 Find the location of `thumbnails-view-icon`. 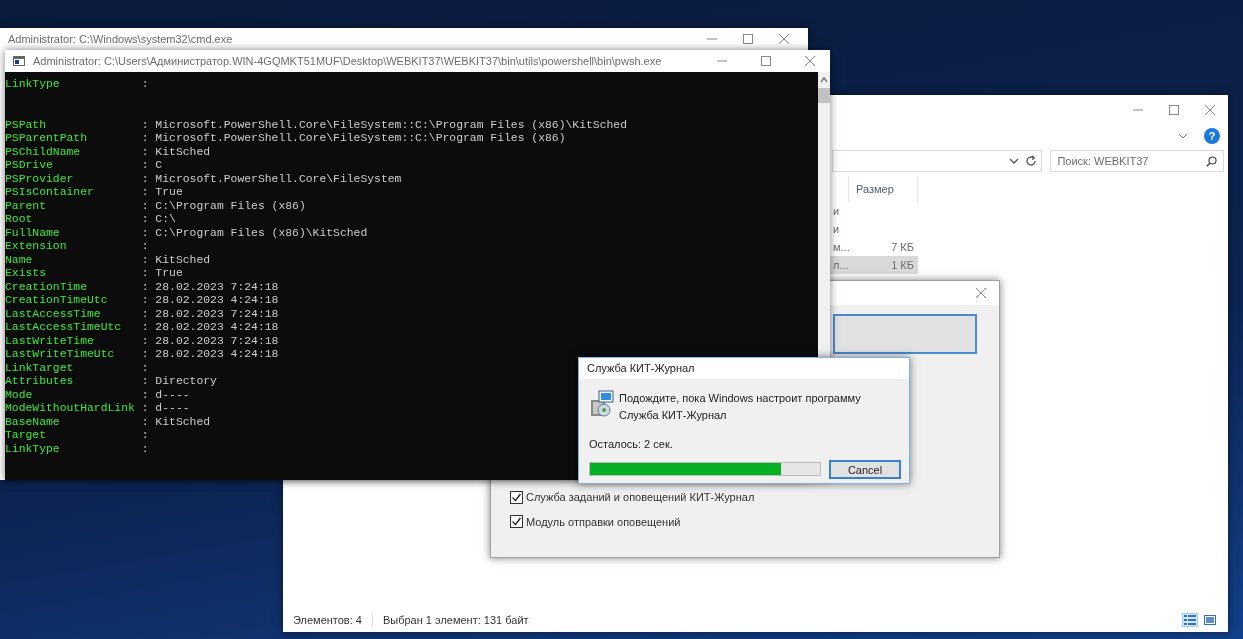

thumbnails-view-icon is located at coordinates (1210, 620).